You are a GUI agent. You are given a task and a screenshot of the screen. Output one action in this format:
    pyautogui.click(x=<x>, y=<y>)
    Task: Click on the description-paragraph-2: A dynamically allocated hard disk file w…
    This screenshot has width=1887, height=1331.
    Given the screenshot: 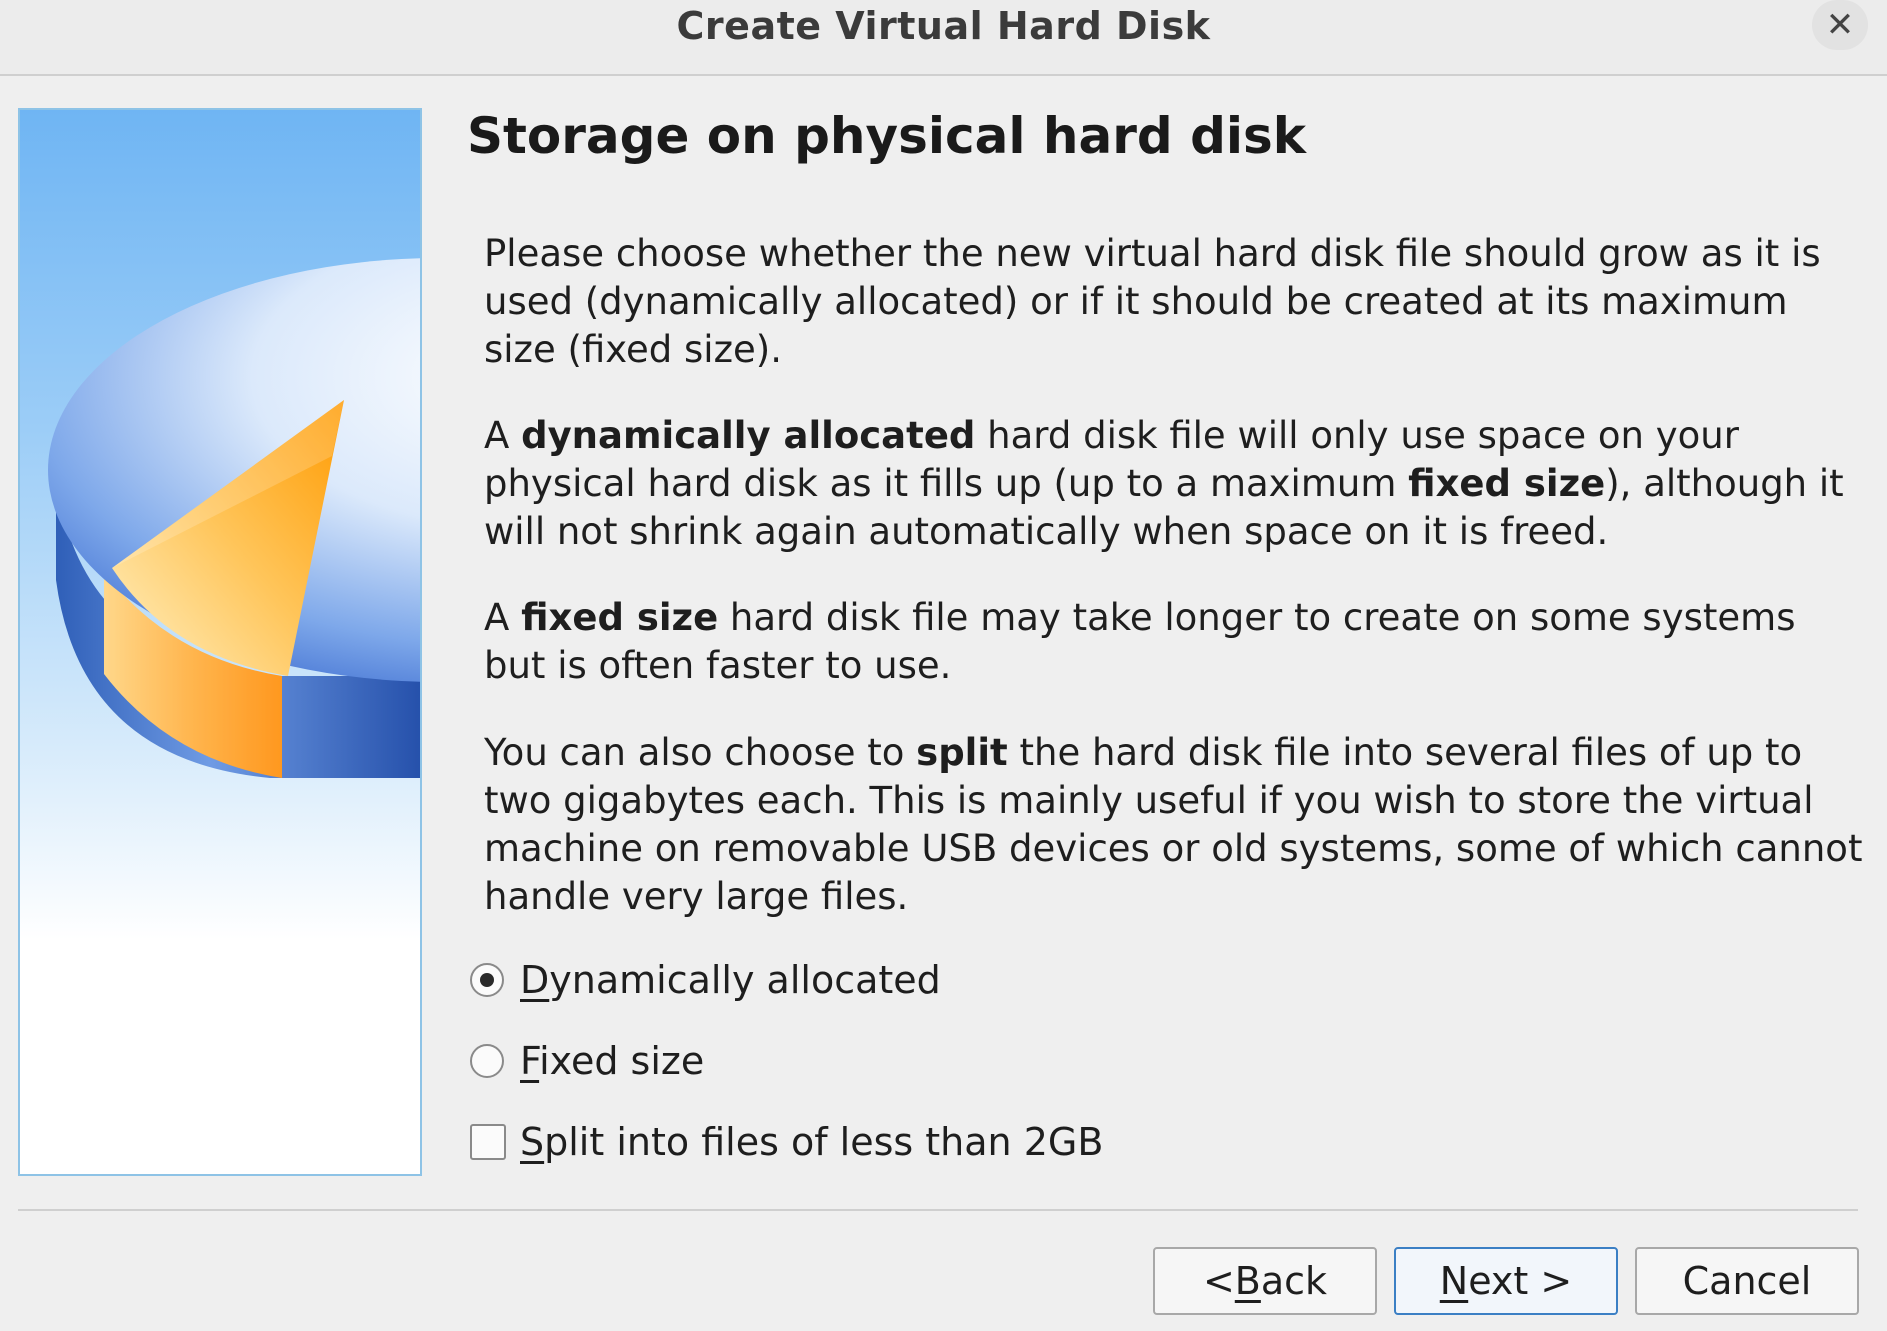 What is the action you would take?
    pyautogui.click(x=1174, y=484)
    